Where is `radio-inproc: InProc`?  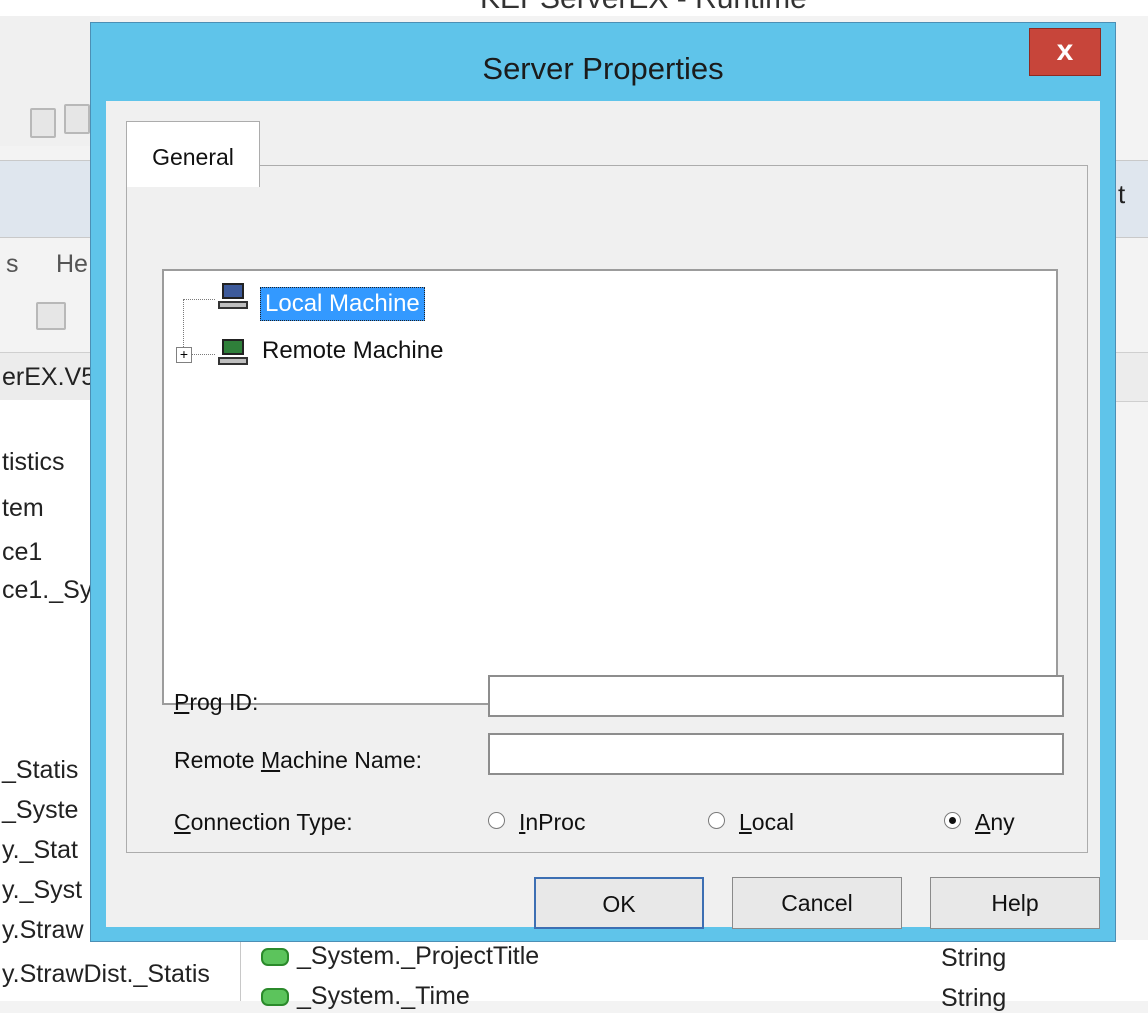
radio-inproc: InProc is located at coordinates (536, 822).